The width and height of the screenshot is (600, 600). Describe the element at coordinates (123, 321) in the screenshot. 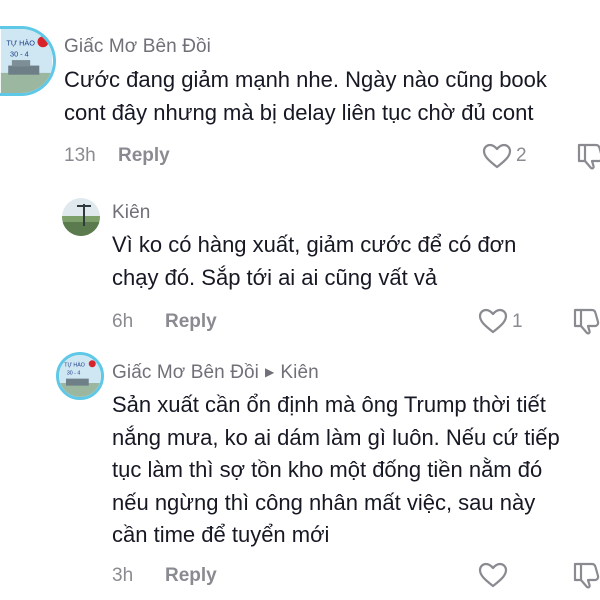

I see `comment-time: 6h` at that location.